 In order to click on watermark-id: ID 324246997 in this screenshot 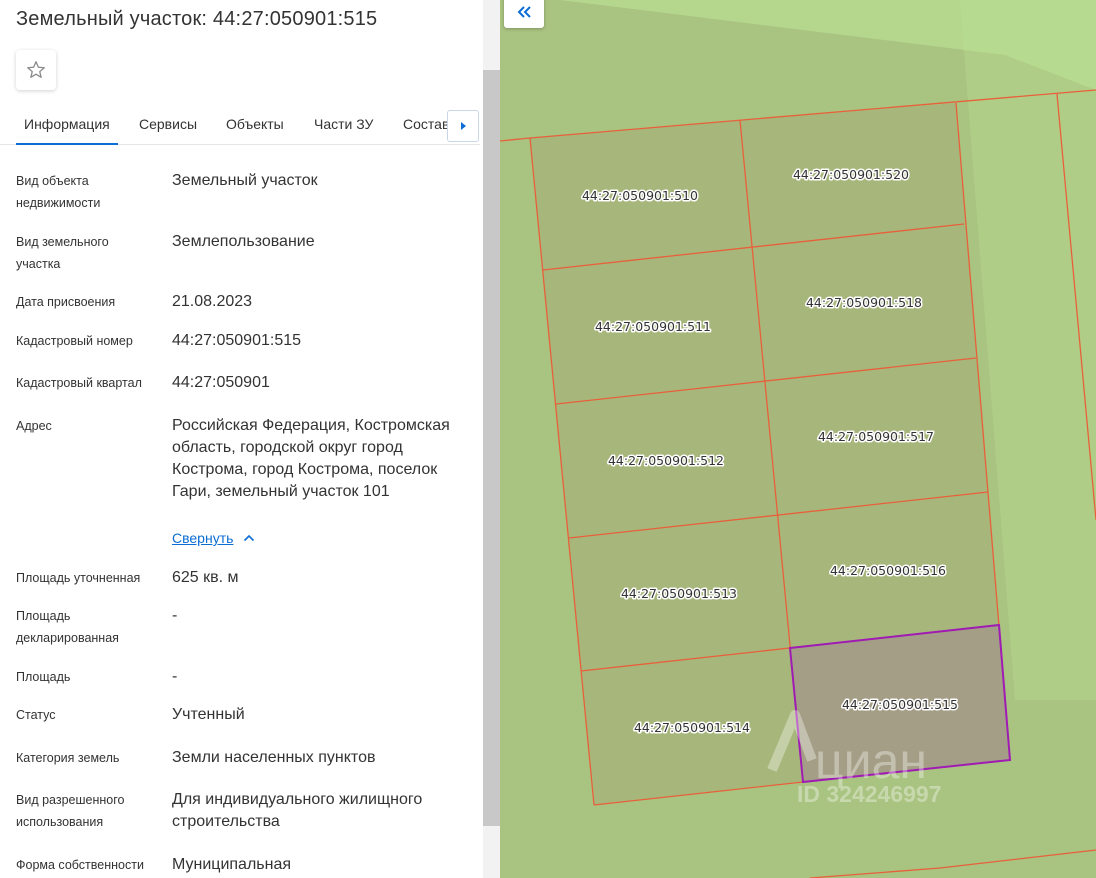, I will do `click(869, 794)`.